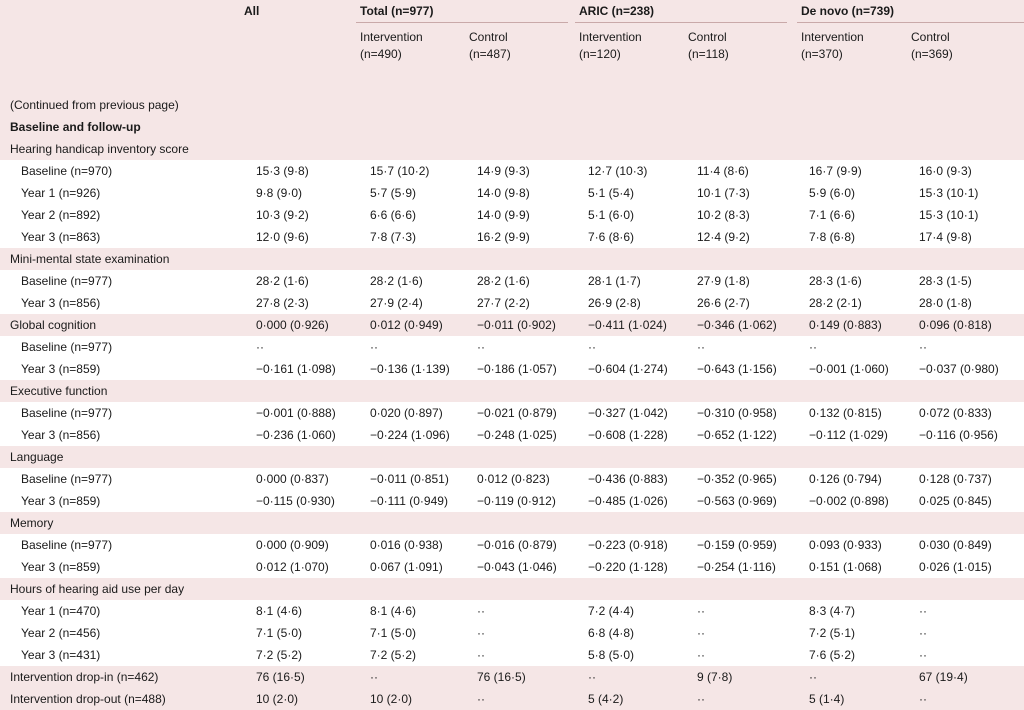 This screenshot has height=710, width=1024. I want to click on section-row: Executive function, so click(512, 391).